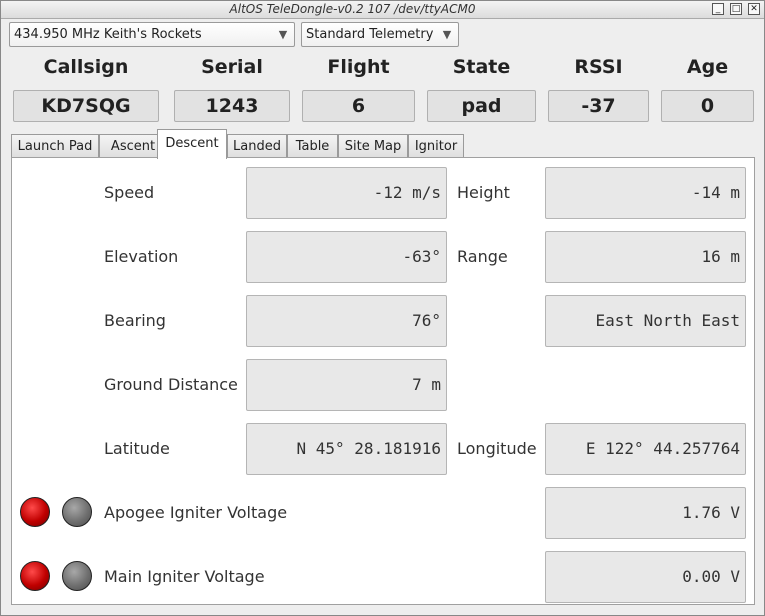 The height and width of the screenshot is (616, 765). What do you see at coordinates (645, 321) in the screenshot?
I see `bearing-compass-value: East North East` at bounding box center [645, 321].